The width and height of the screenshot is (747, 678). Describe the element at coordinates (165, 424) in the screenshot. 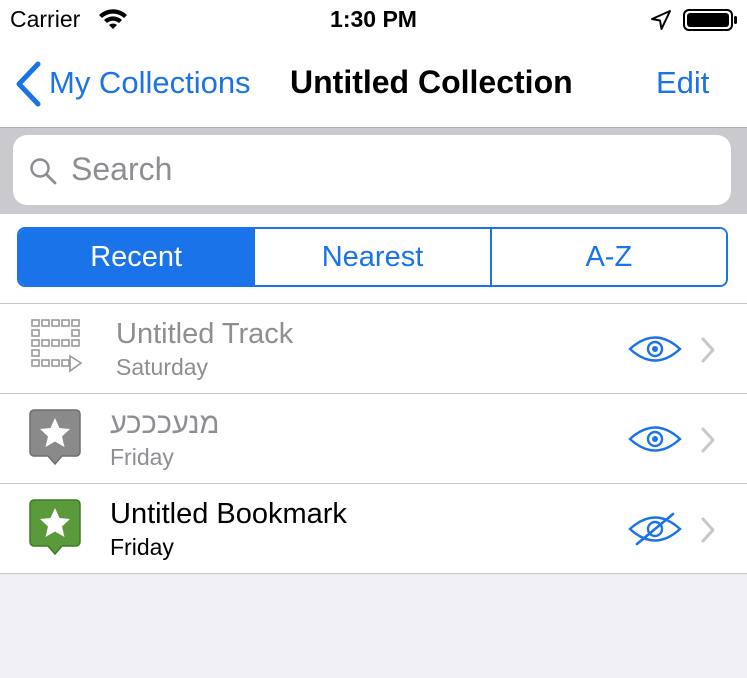

I see `item-title: מנעכככע` at that location.